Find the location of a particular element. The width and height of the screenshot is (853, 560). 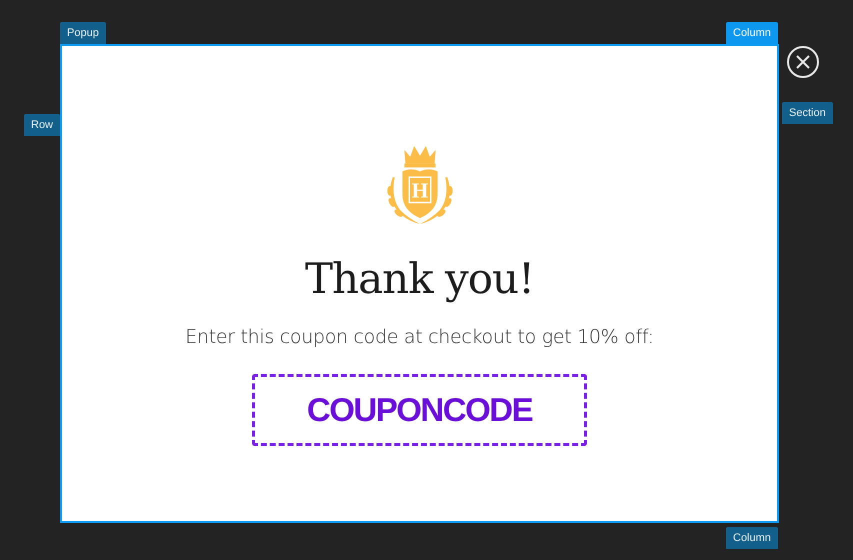

element-label: Popup is located at coordinates (83, 33).